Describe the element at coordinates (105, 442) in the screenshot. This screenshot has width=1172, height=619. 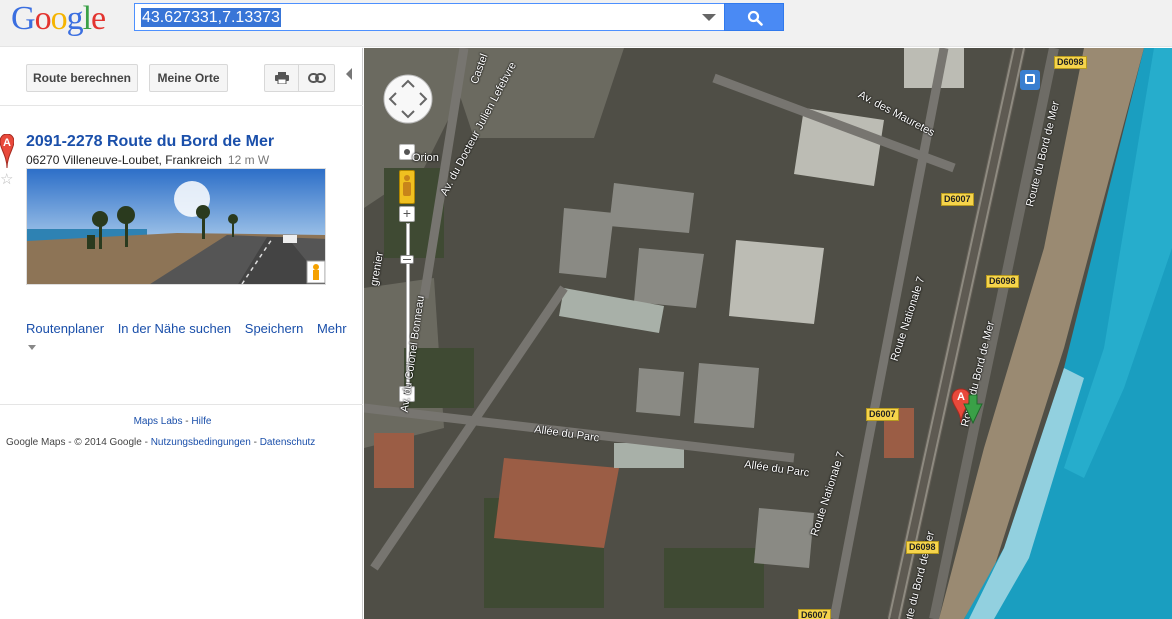
I see `copyright-text: - © 2014 Google` at that location.